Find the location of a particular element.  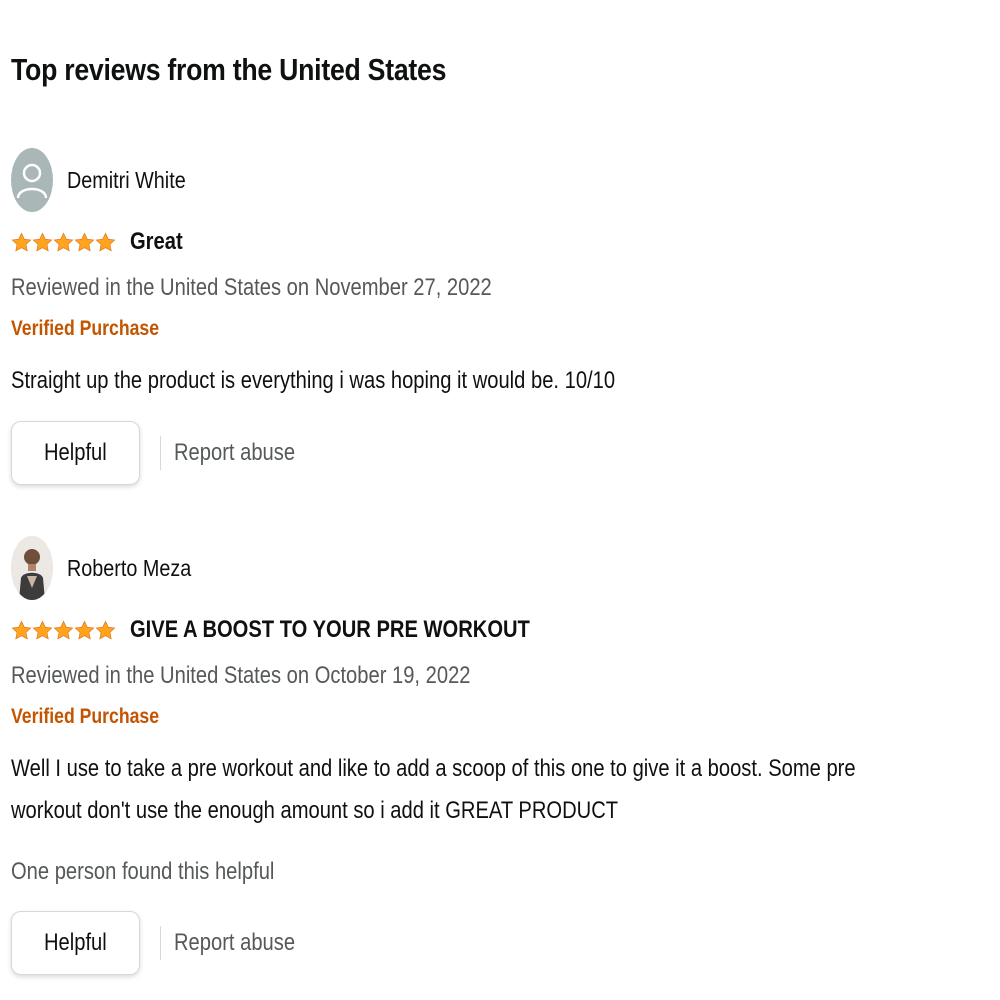

review-title: Great is located at coordinates (156, 242).